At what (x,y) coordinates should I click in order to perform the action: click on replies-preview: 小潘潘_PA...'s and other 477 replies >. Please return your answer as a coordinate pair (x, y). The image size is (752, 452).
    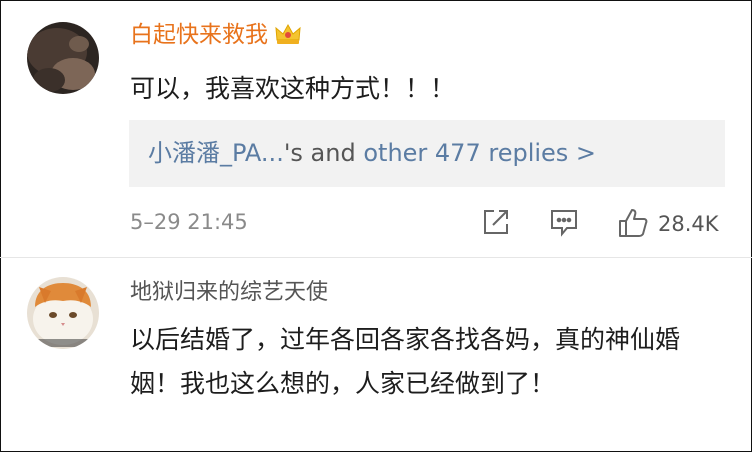
    Looking at the image, I should click on (427, 153).